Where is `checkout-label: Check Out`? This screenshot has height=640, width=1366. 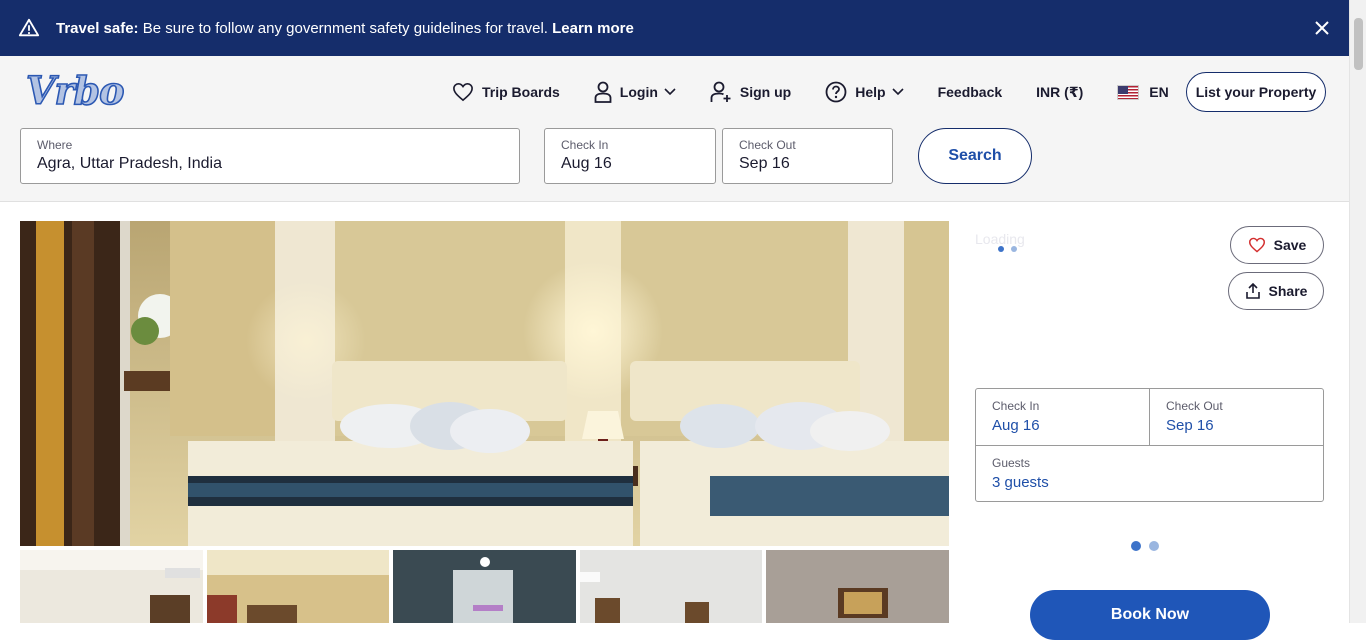 checkout-label: Check Out is located at coordinates (767, 145).